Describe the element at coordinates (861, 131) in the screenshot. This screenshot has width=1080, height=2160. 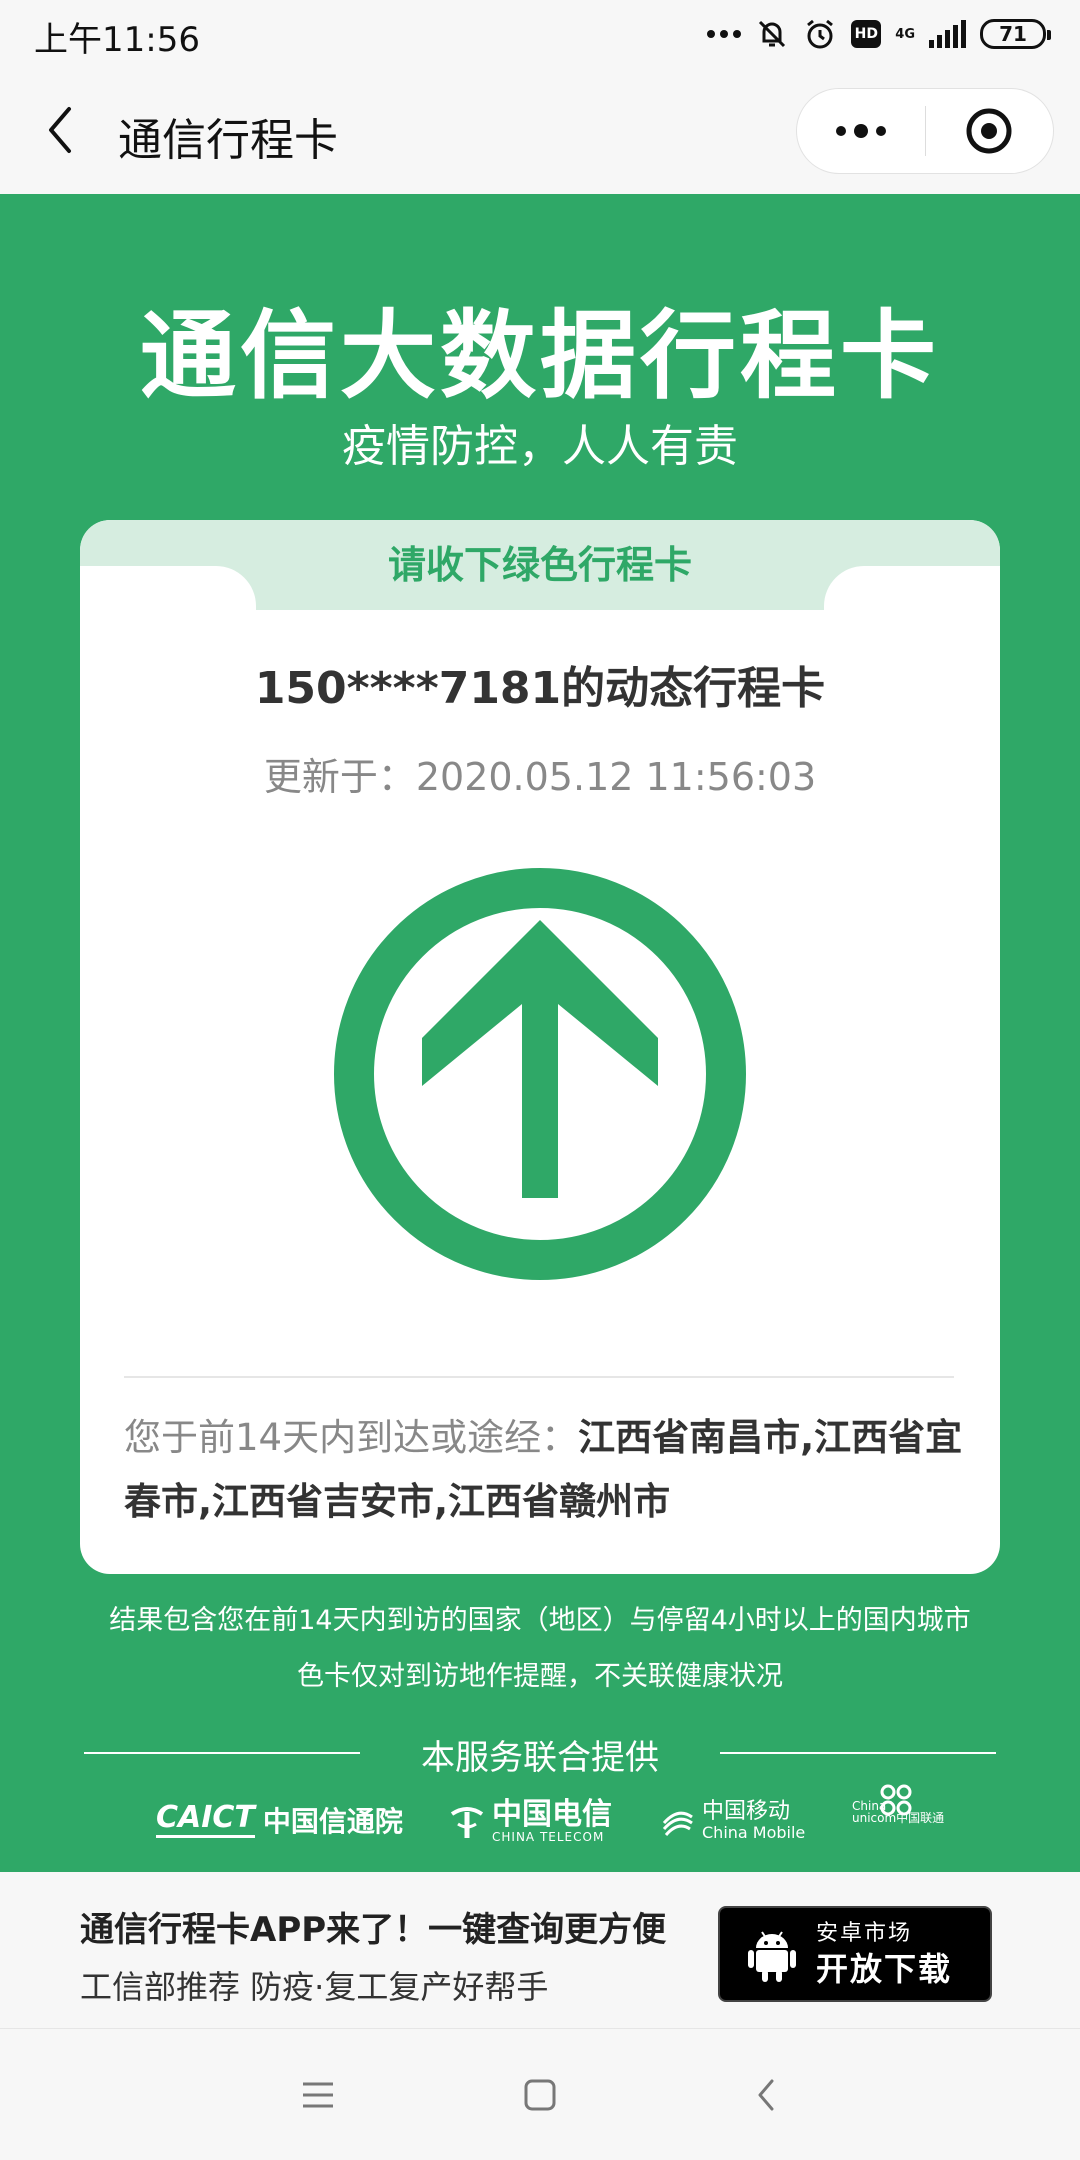
I see `more-button` at that location.